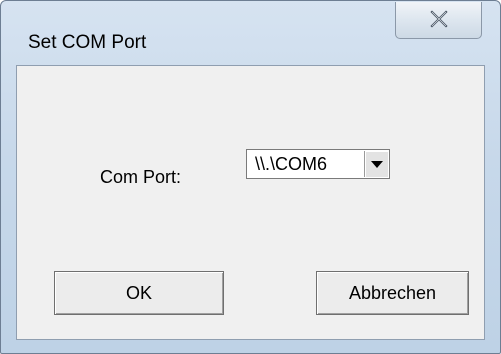 The height and width of the screenshot is (354, 501). What do you see at coordinates (139, 293) in the screenshot?
I see `ok-button: OK` at bounding box center [139, 293].